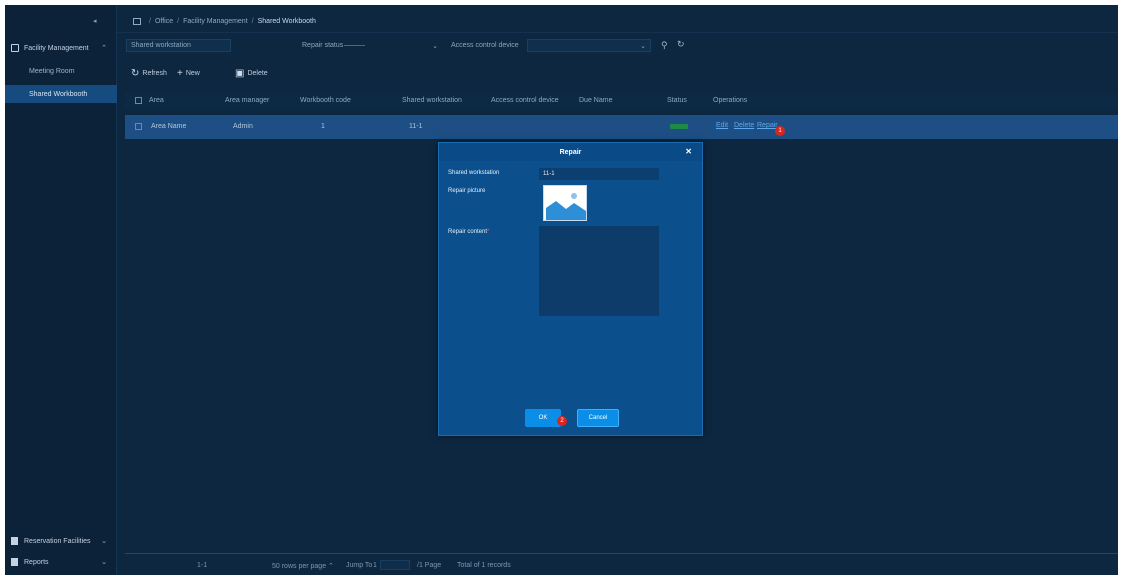  What do you see at coordinates (169, 126) in the screenshot?
I see `cell-area: Area Name` at bounding box center [169, 126].